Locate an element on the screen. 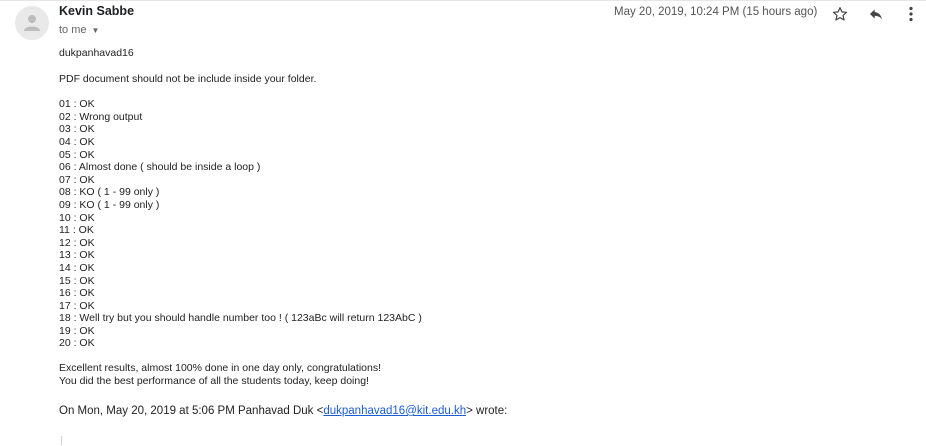 The width and height of the screenshot is (926, 446). recipient-details-toggle: to me ▼ is located at coordinates (79, 30).